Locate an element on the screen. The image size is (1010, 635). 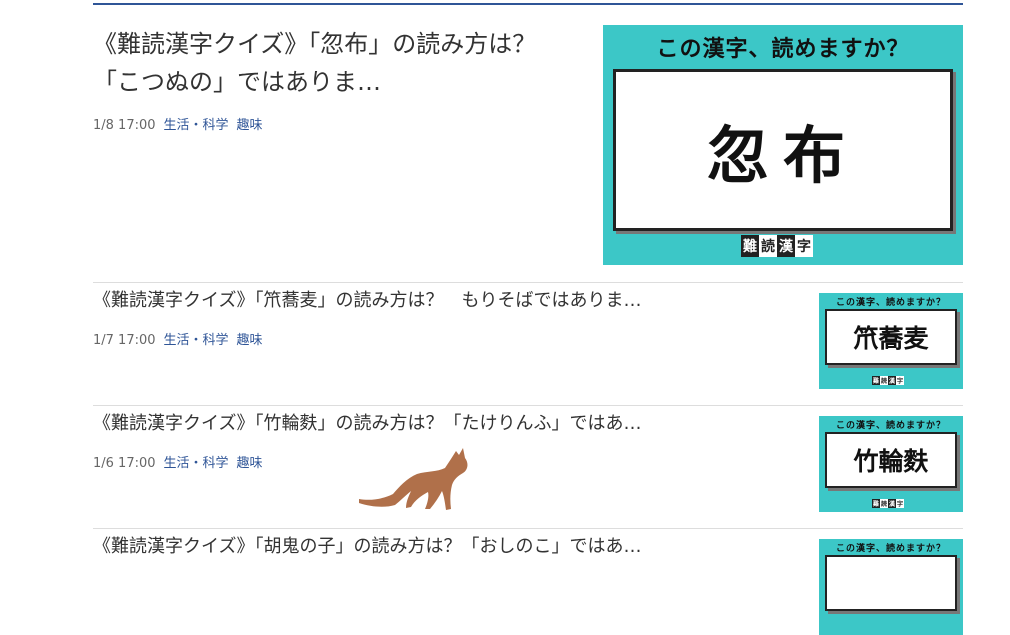
cat-silhouette-icon is located at coordinates (413, 479).